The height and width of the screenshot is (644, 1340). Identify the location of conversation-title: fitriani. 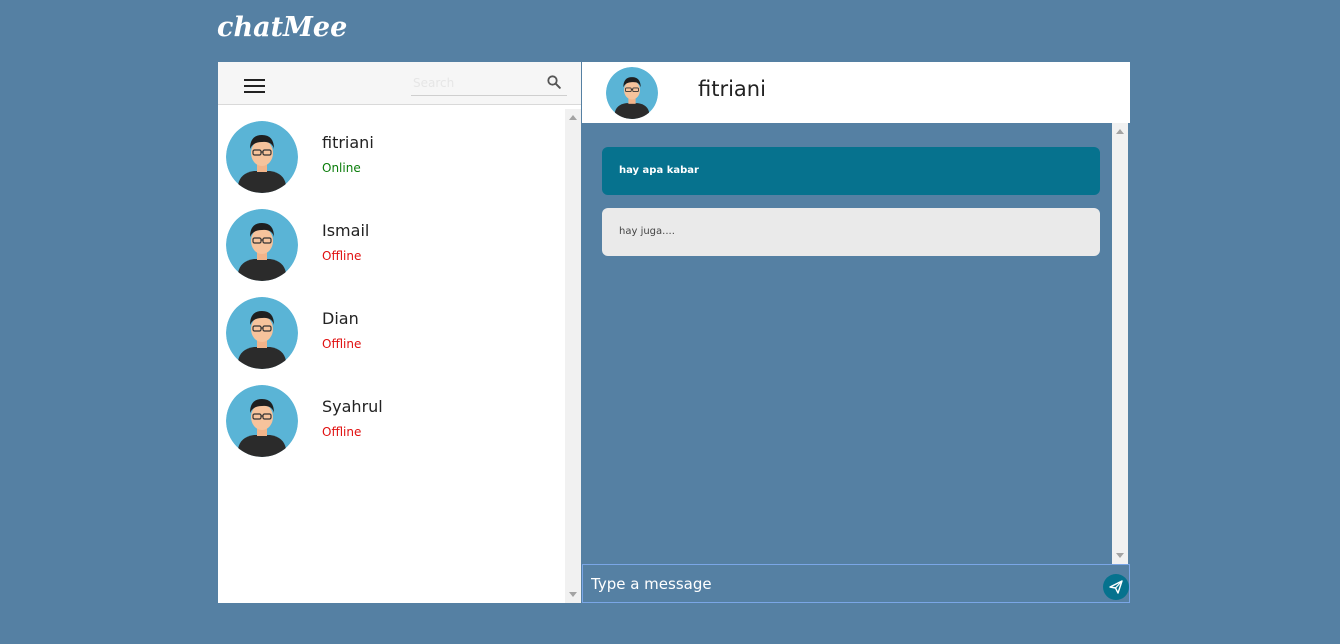
(732, 89).